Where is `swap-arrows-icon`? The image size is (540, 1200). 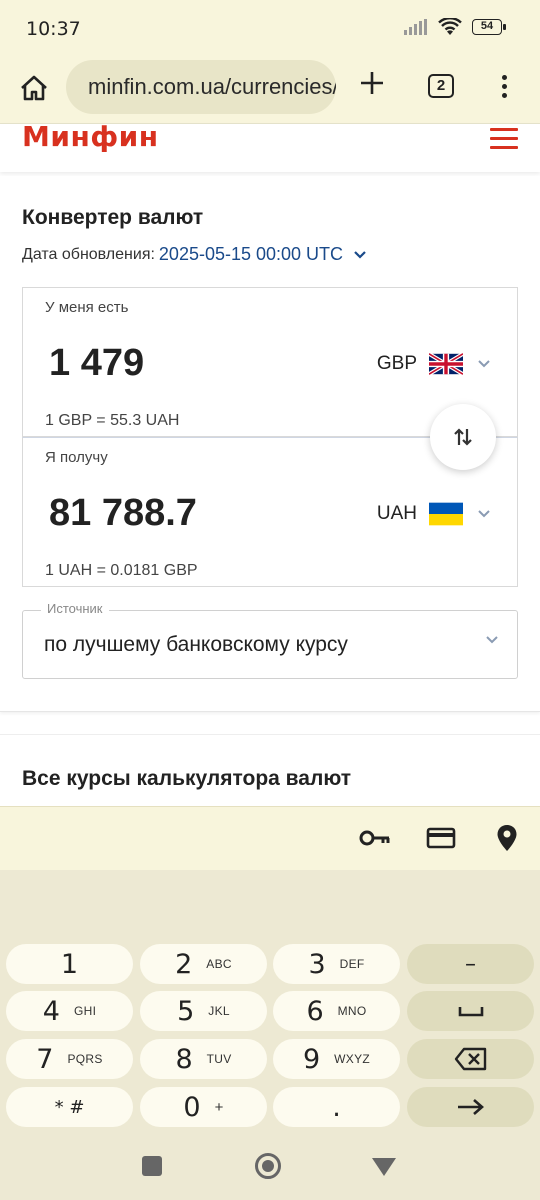 swap-arrows-icon is located at coordinates (463, 437).